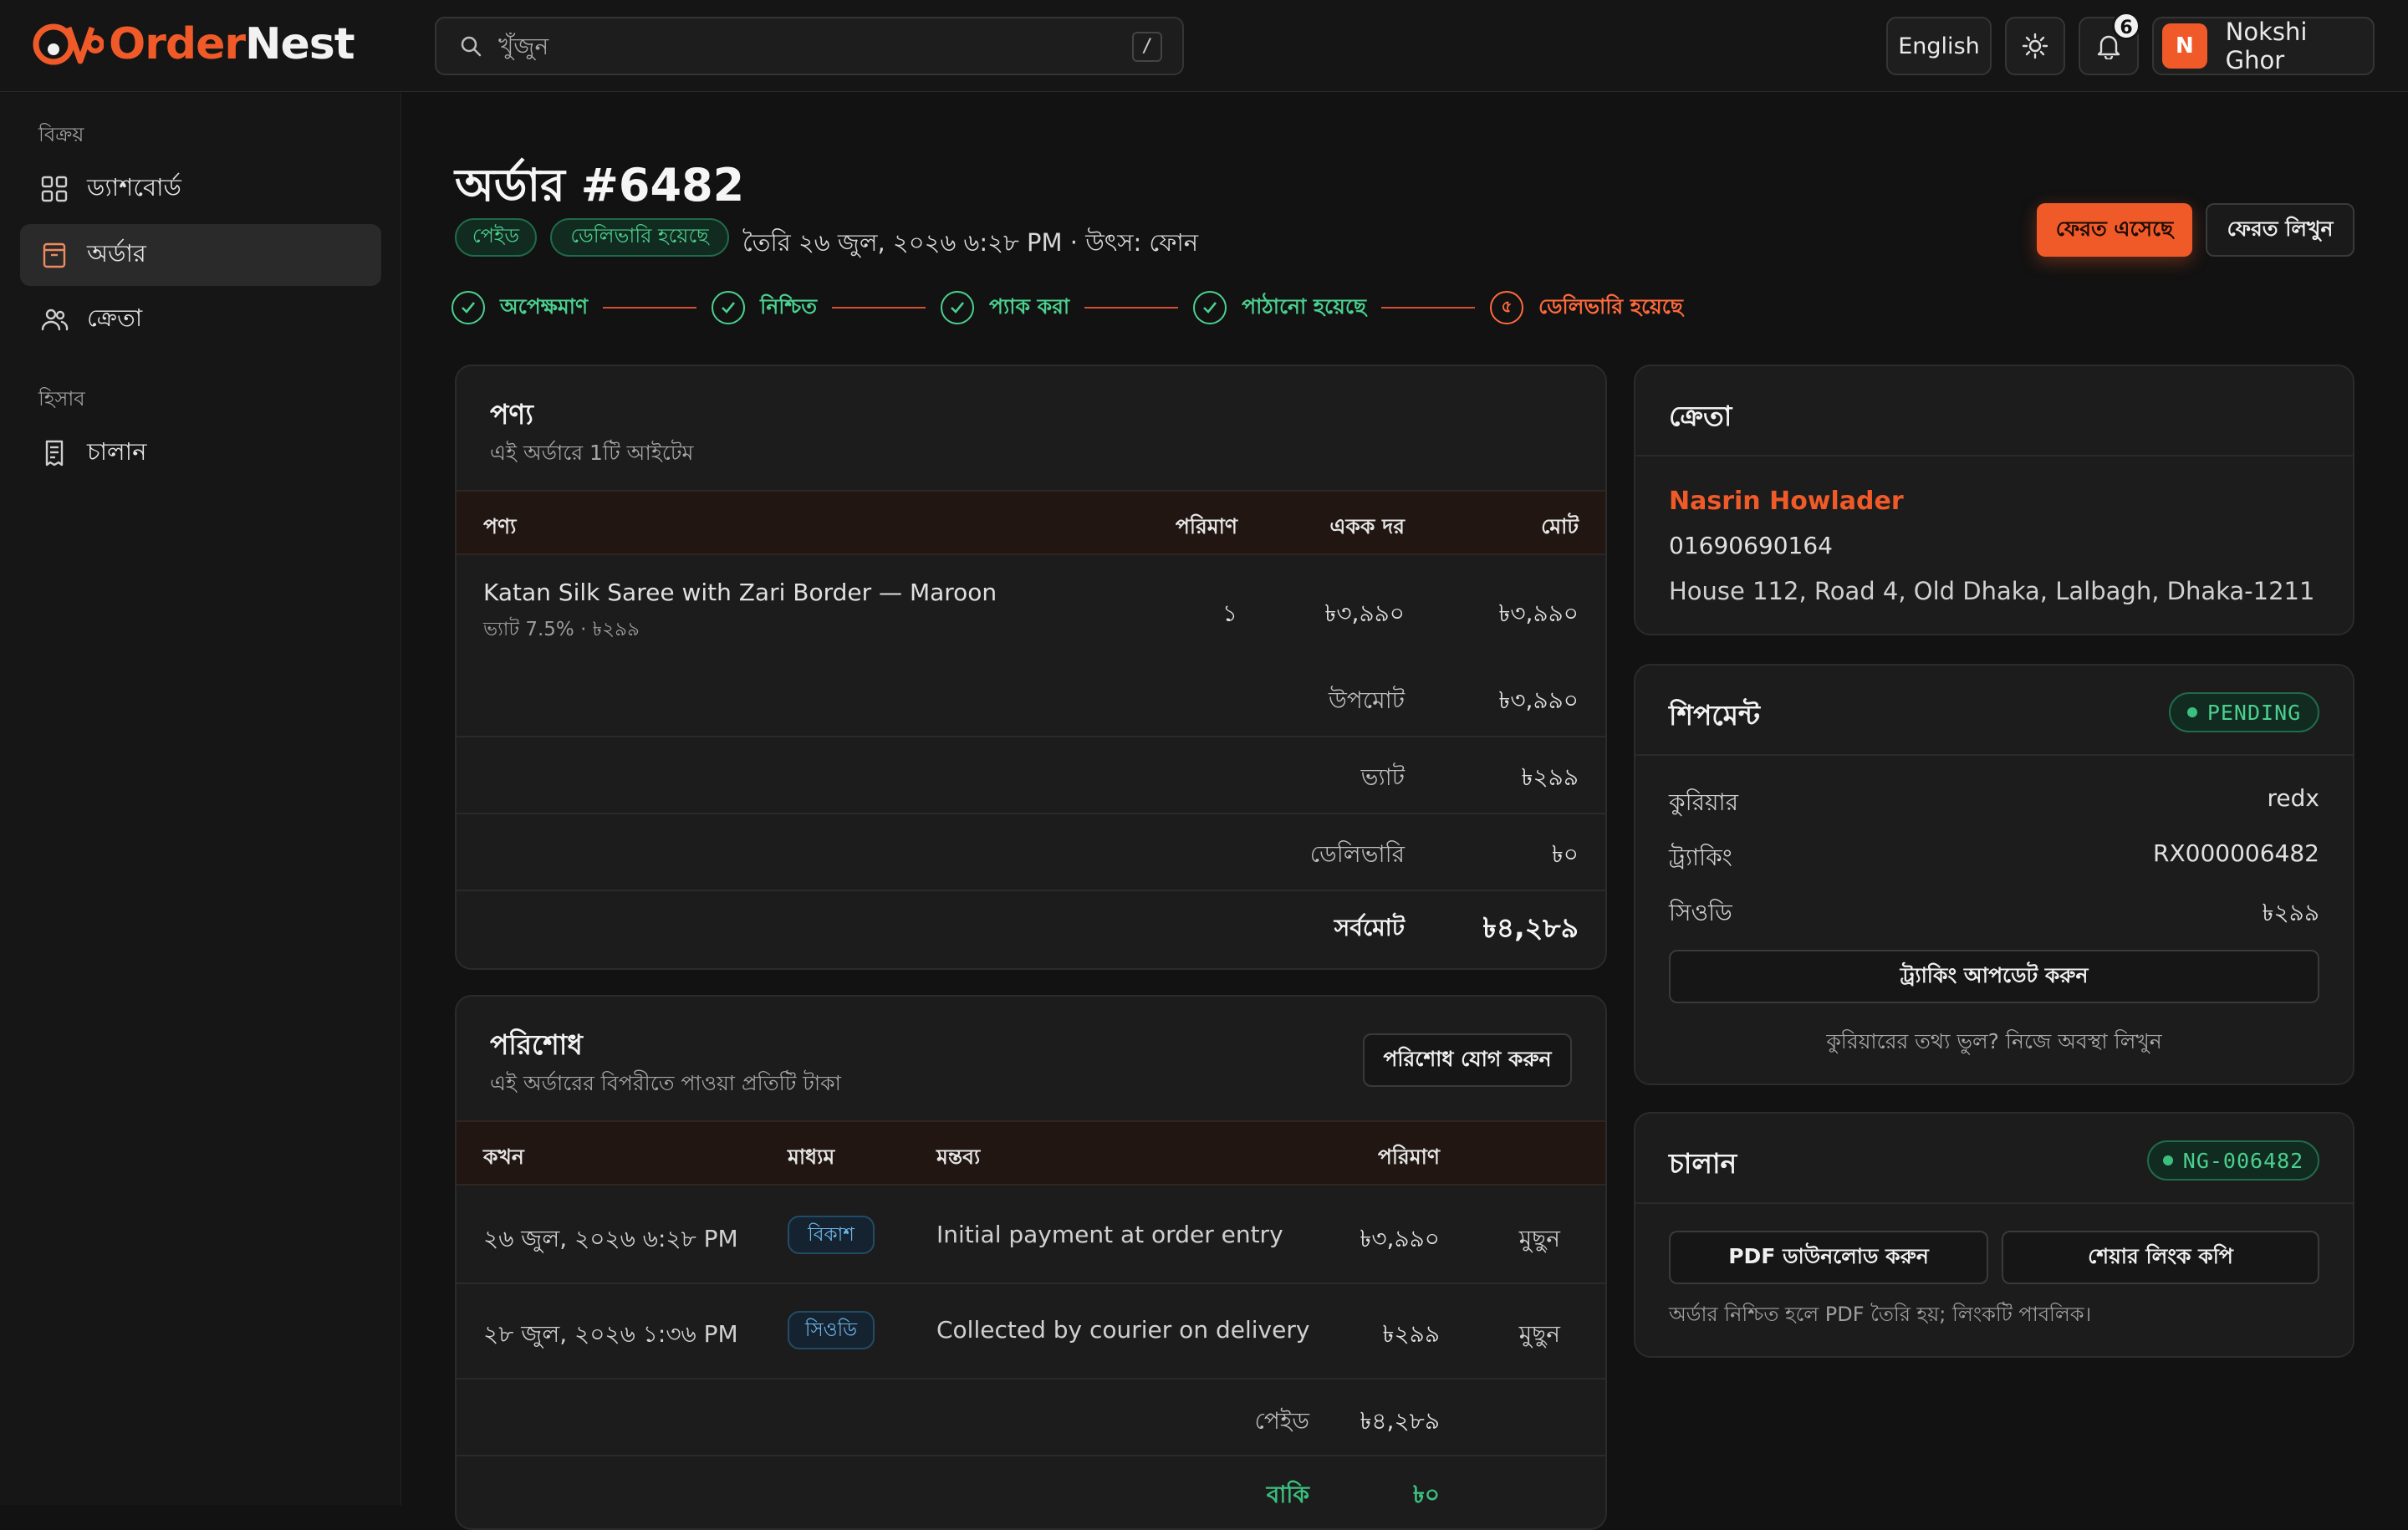 The height and width of the screenshot is (1530, 2408). What do you see at coordinates (1565, 854) in the screenshot?
I see `delivery-value: ৳০` at bounding box center [1565, 854].